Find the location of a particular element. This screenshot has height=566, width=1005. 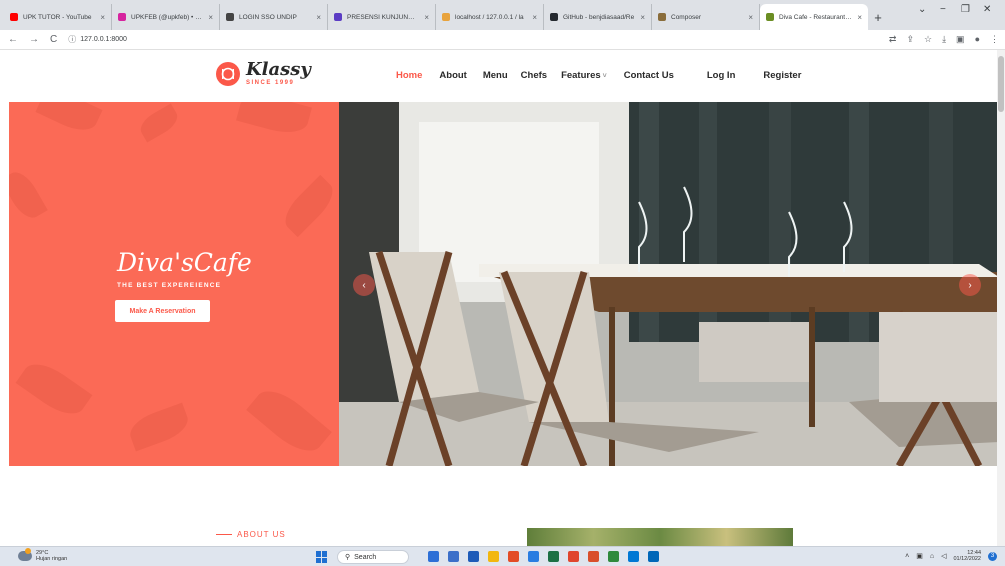

nav-contact-us: Contact Us is located at coordinates (649, 75).